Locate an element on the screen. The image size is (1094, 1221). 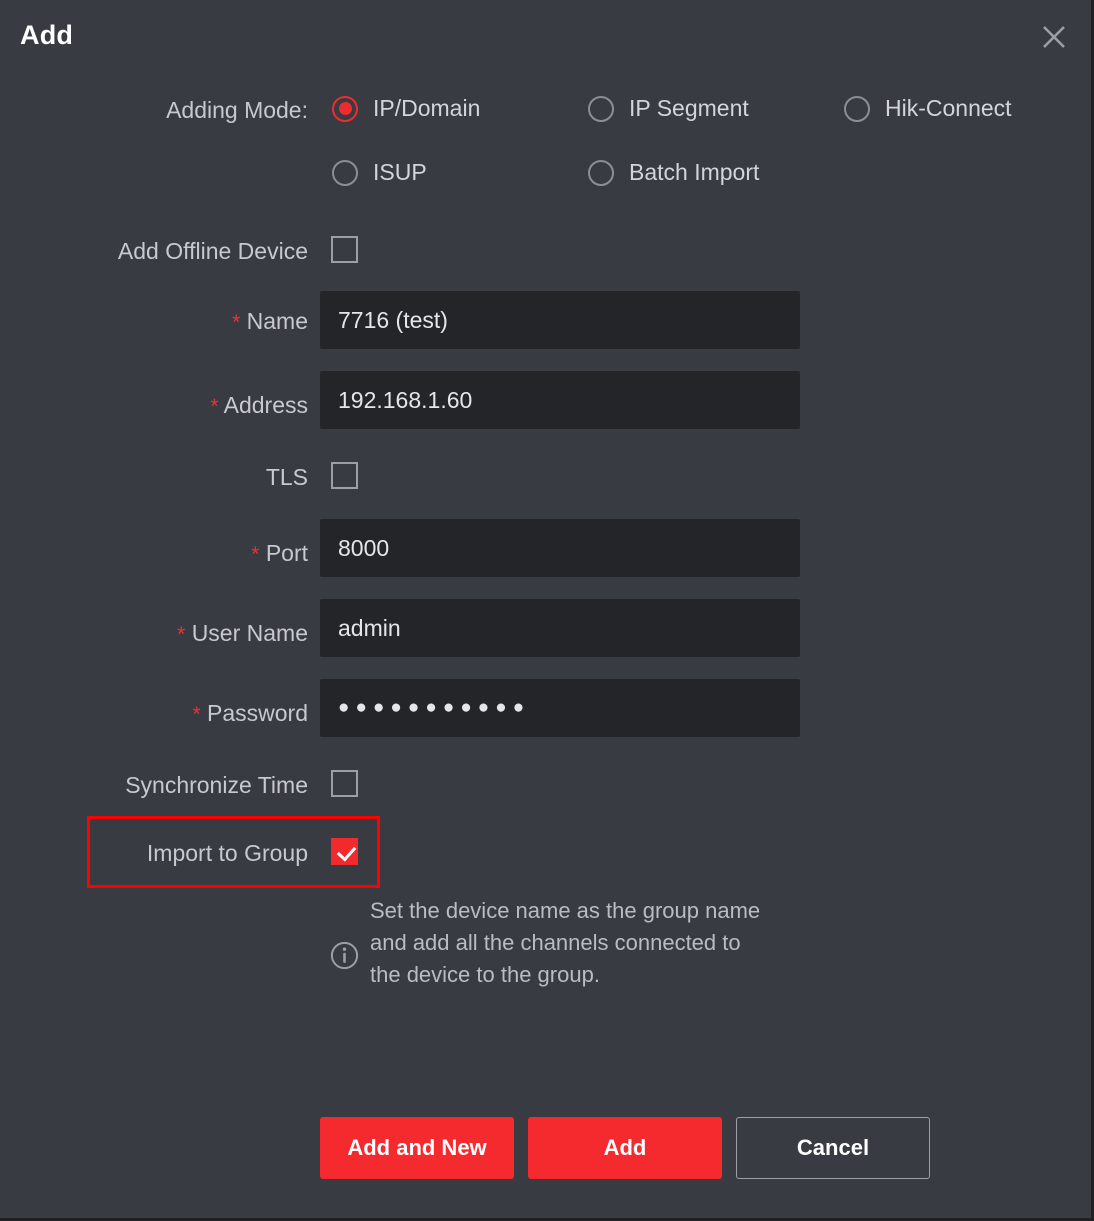
info-icon is located at coordinates (344, 955).